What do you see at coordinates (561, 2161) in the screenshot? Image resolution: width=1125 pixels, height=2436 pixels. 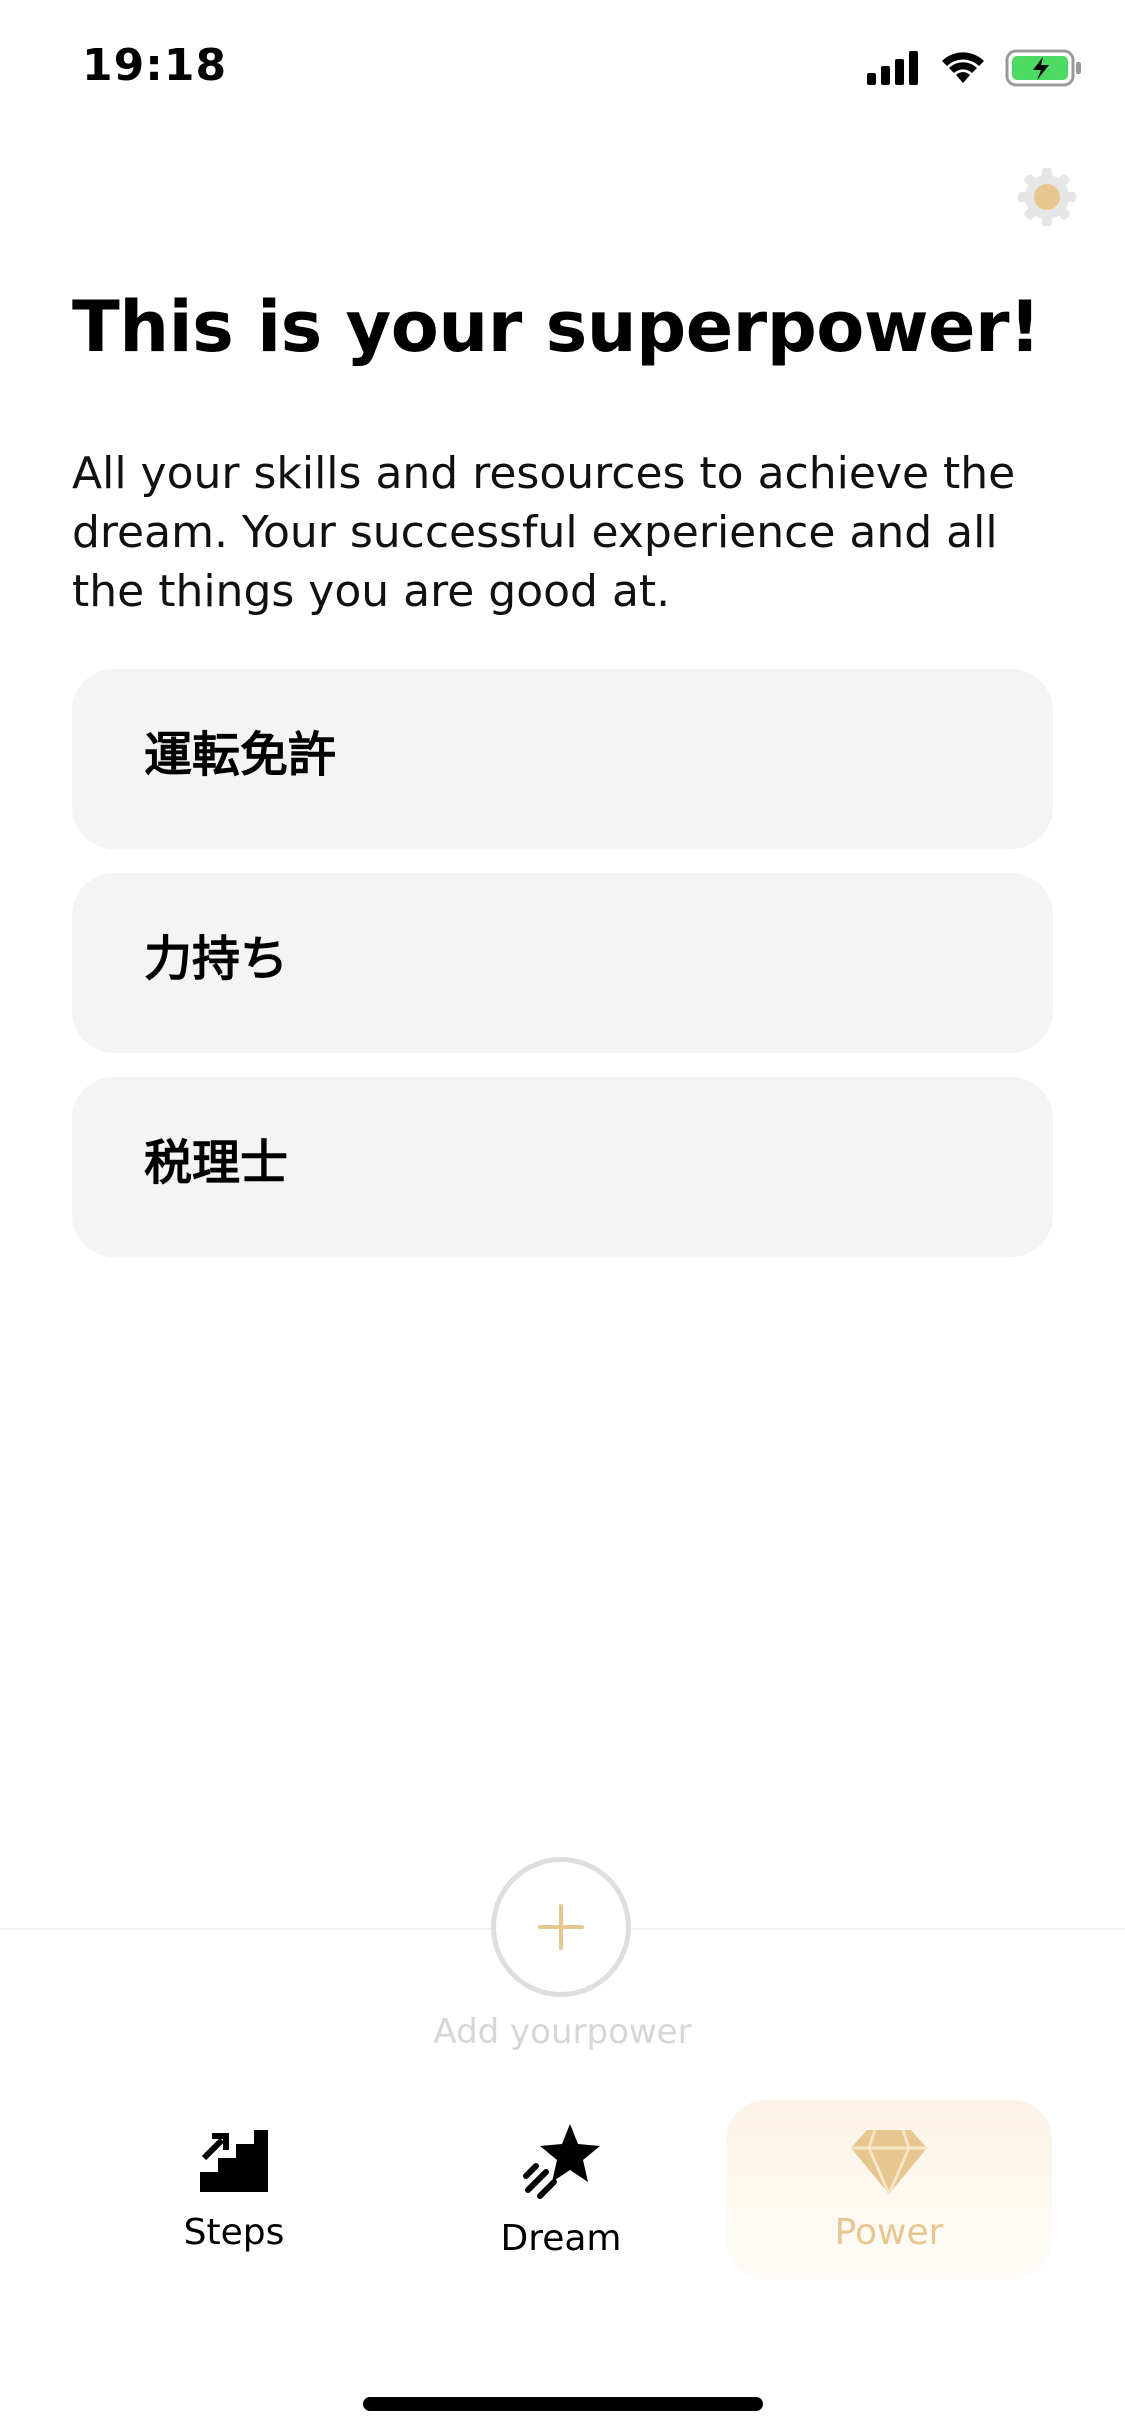 I see `shooting-star-icon` at bounding box center [561, 2161].